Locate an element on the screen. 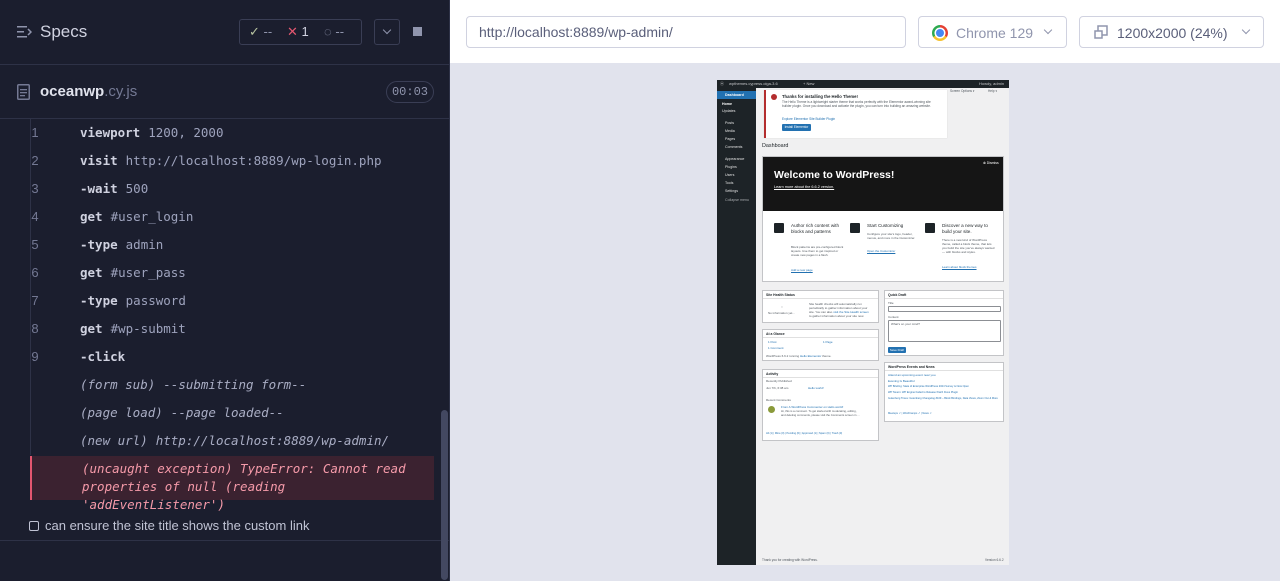 This screenshot has width=1280, height=581. command-row: 7 -type password is located at coordinates (225, 301).